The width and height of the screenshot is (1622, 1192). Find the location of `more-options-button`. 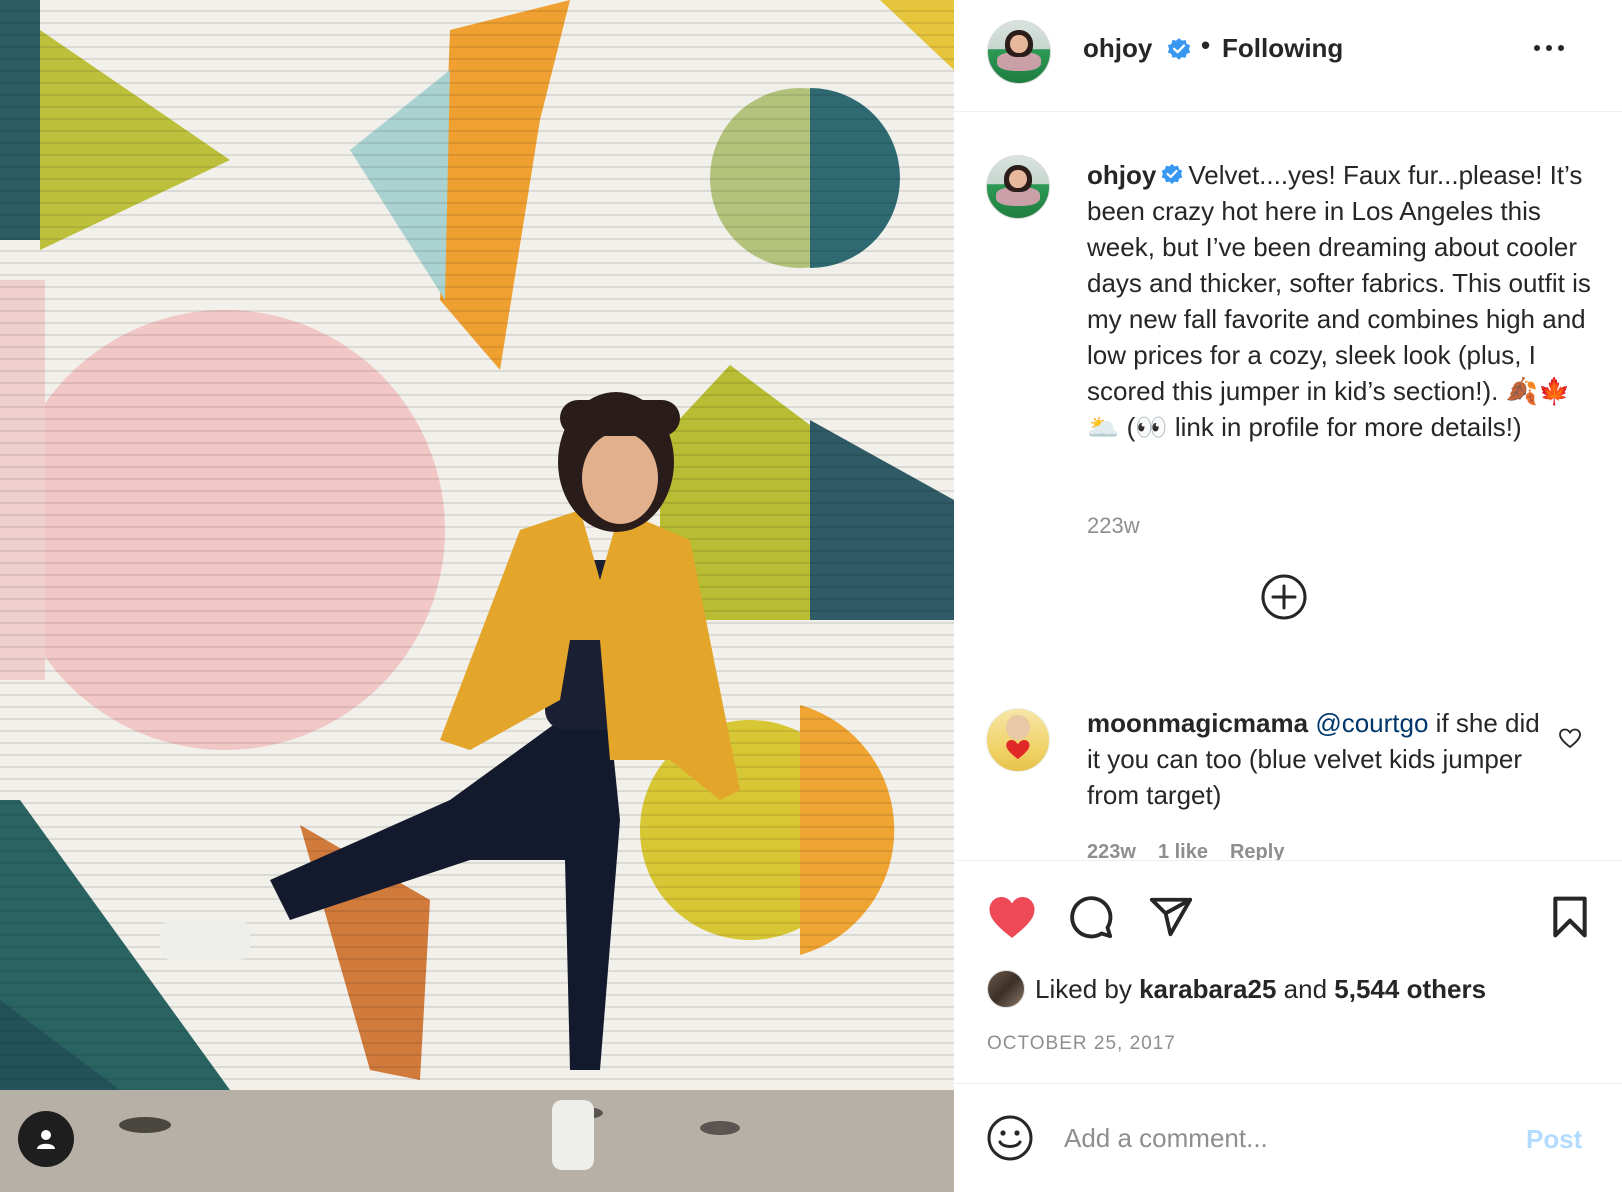

more-options-button is located at coordinates (1554, 48).